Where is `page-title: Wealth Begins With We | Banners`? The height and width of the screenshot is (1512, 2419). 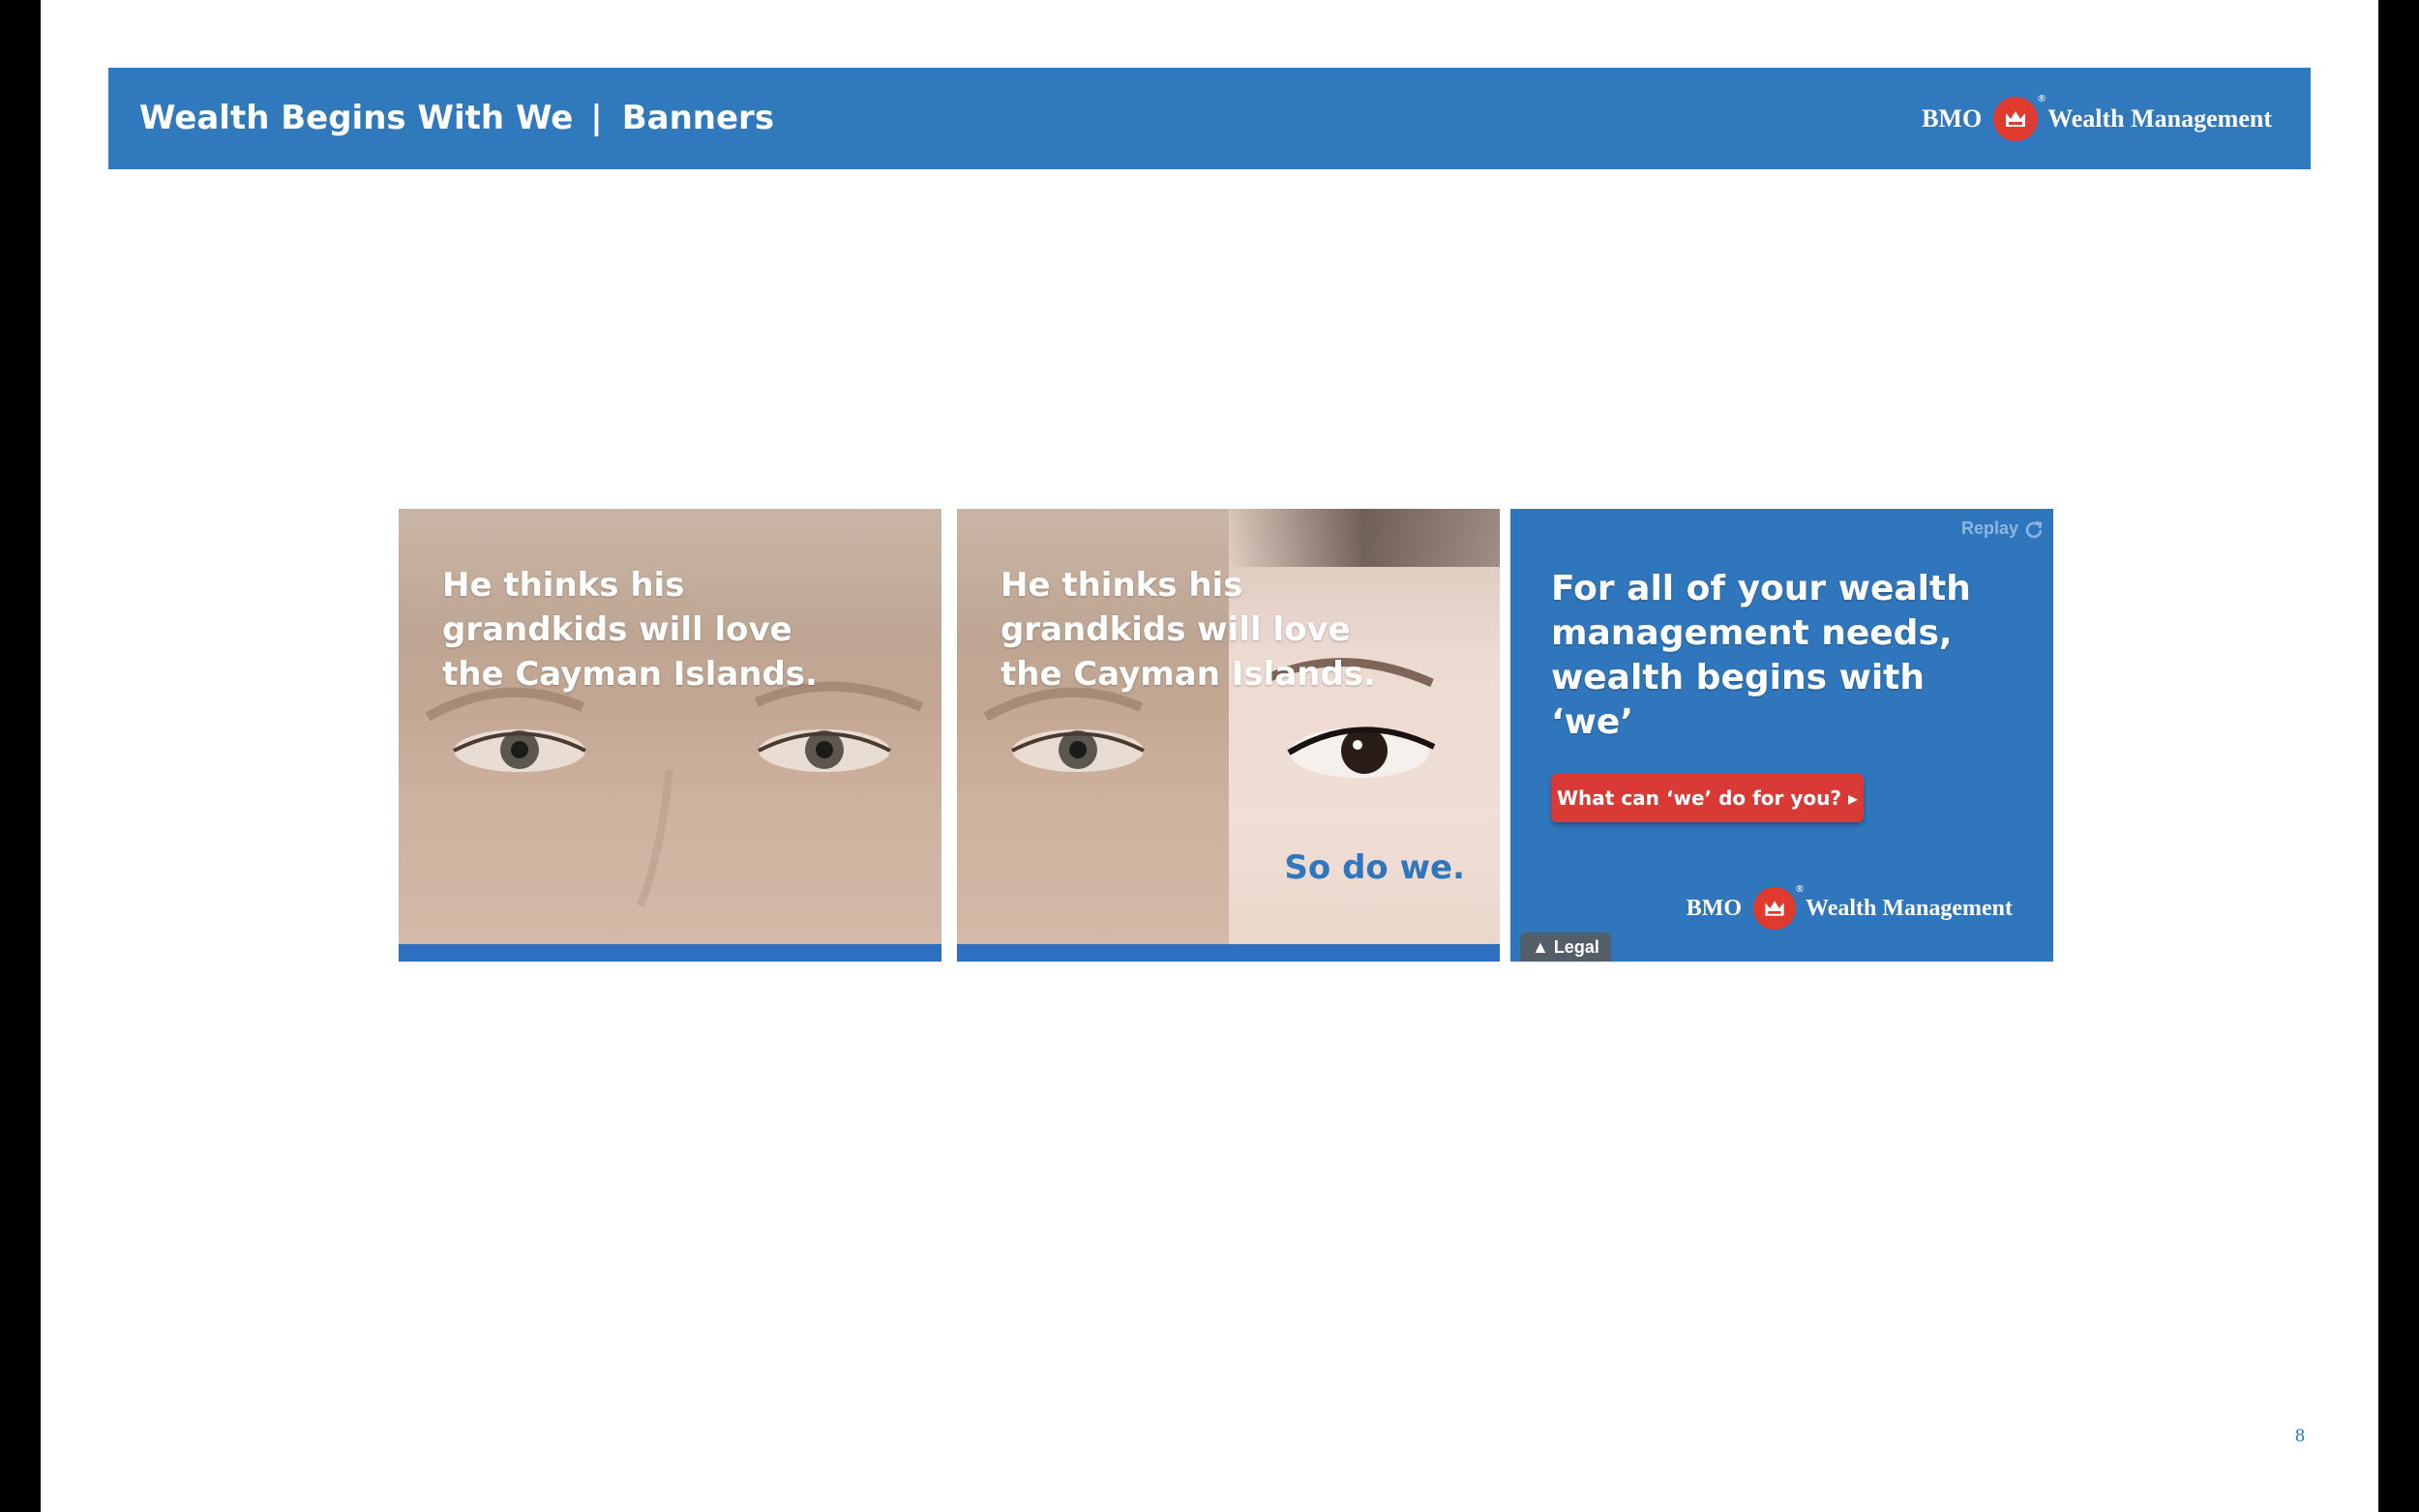 page-title: Wealth Begins With We | Banners is located at coordinates (457, 119).